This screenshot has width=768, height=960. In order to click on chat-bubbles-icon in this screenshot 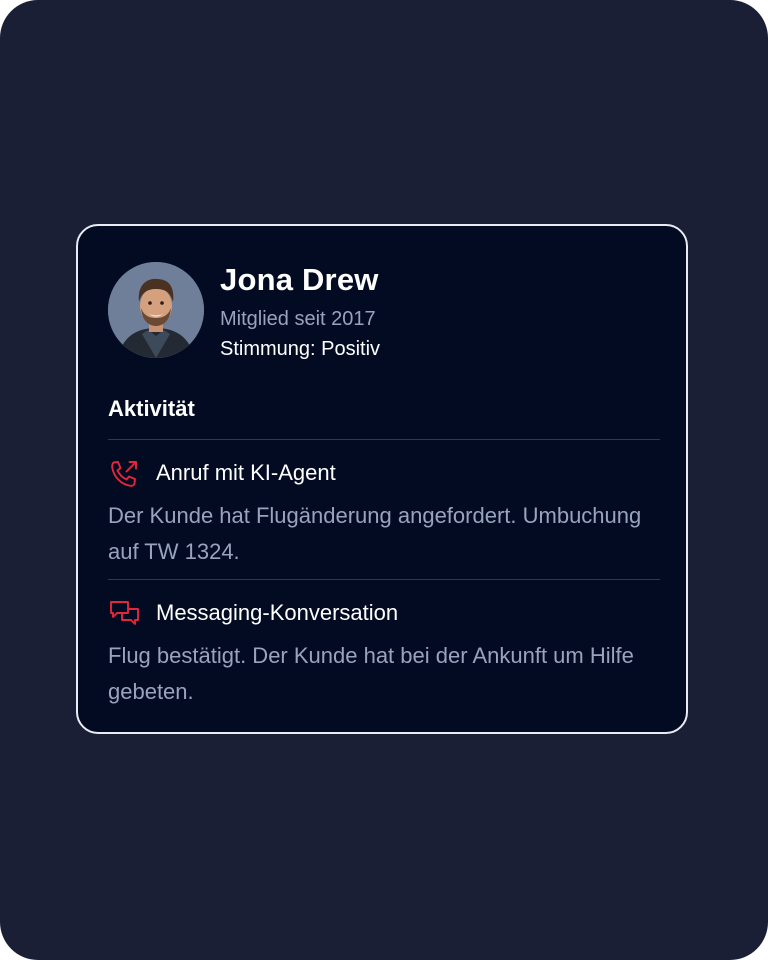, I will do `click(124, 613)`.